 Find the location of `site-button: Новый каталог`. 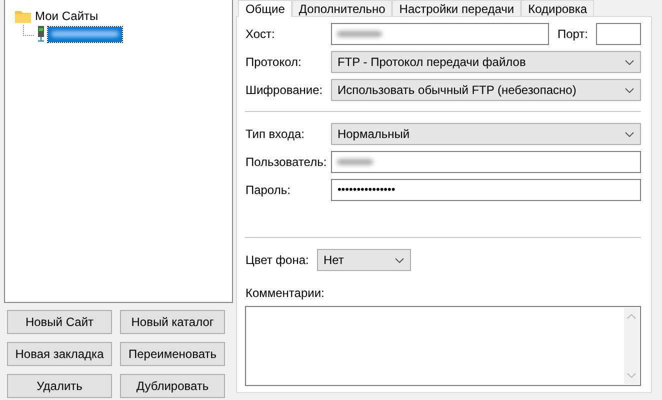

site-button: Новый каталог is located at coordinates (172, 322).